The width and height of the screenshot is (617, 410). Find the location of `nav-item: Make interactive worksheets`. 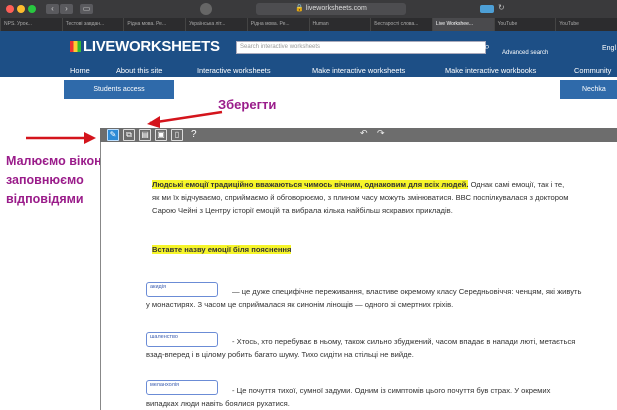

nav-item: Make interactive worksheets is located at coordinates (358, 70).